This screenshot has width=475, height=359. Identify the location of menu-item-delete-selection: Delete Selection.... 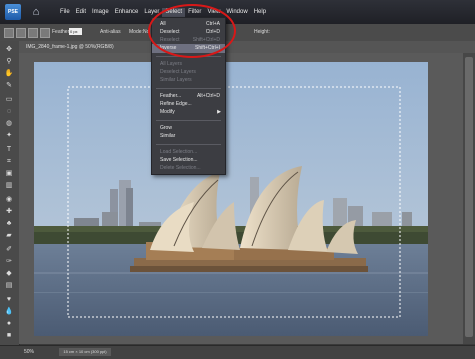
(188, 168).